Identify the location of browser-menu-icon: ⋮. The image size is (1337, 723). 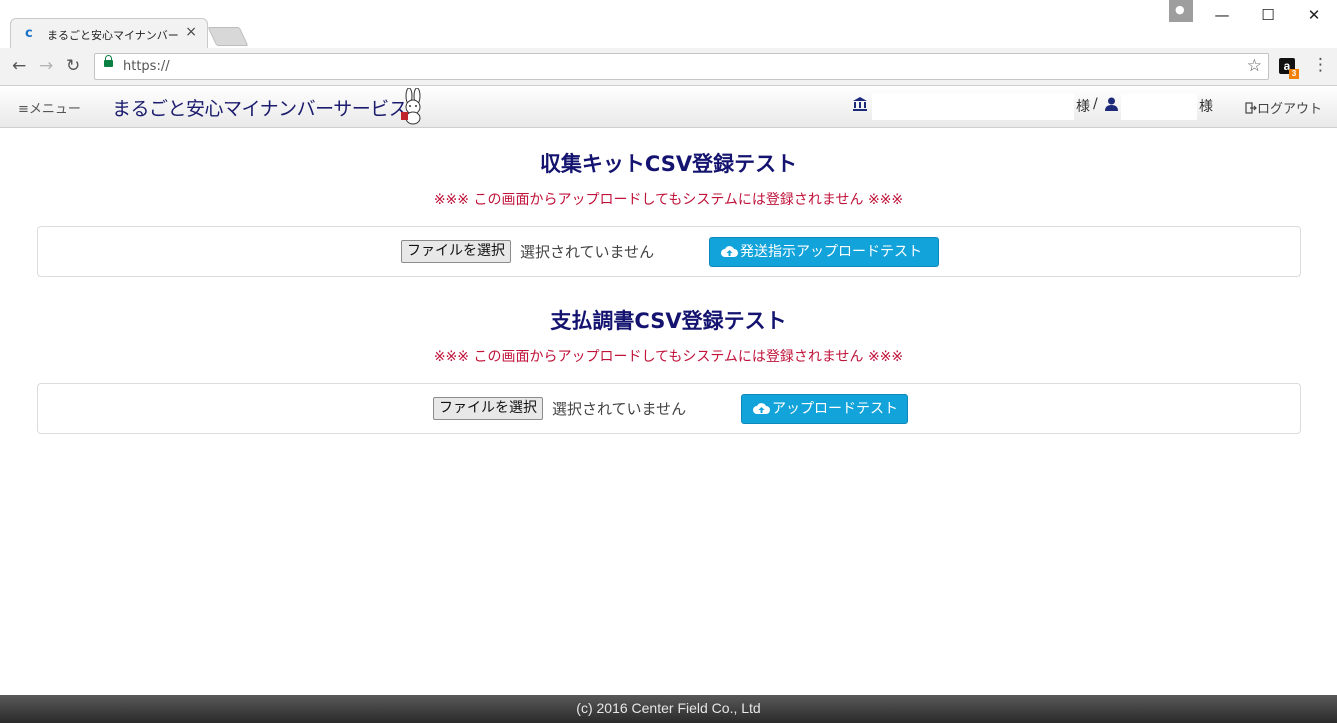
(1320, 65).